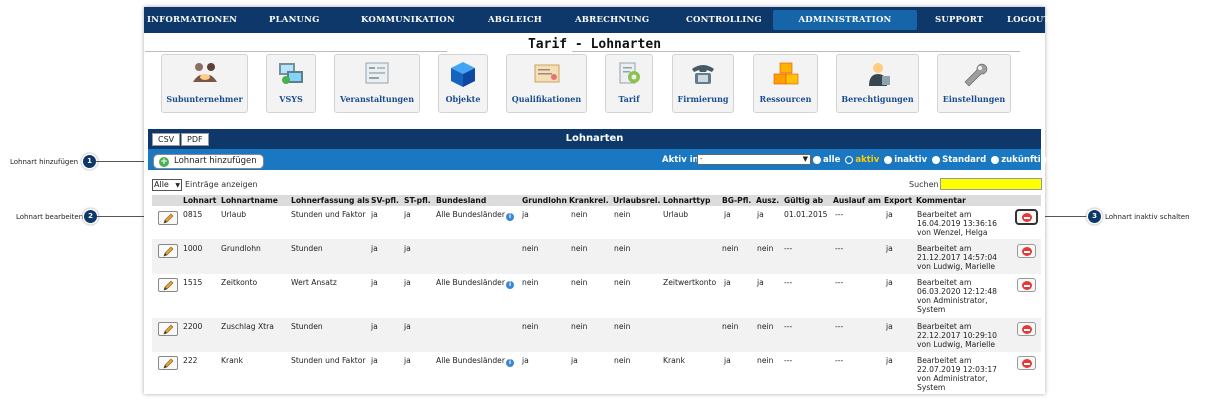 Image resolution: width=1205 pixels, height=407 pixels. What do you see at coordinates (377, 83) in the screenshot?
I see `tile-veranstaltungen: Veranstaltungen` at bounding box center [377, 83].